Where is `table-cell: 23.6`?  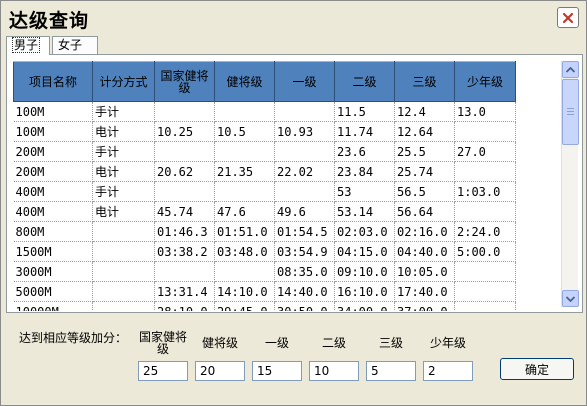
table-cell: 23.6 is located at coordinates (364, 151).